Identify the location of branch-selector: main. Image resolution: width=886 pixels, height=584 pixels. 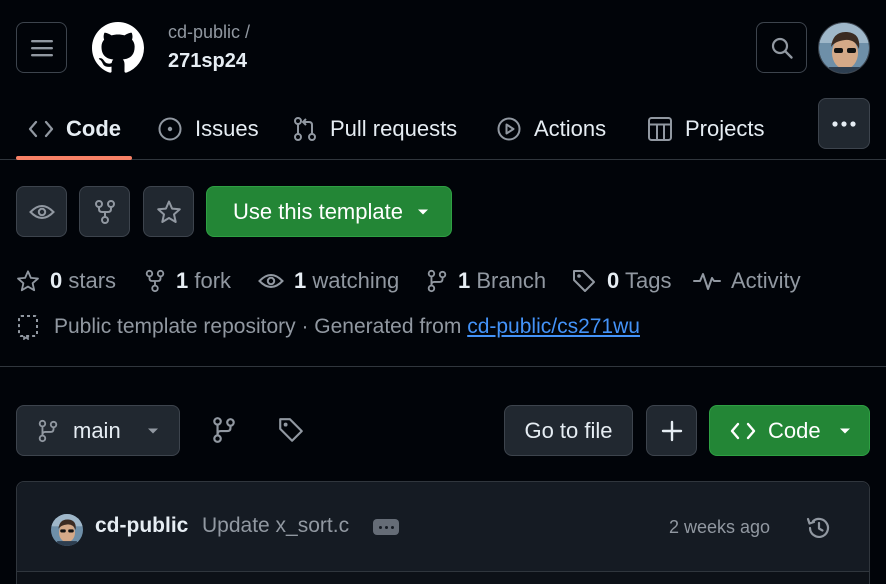
(98, 430).